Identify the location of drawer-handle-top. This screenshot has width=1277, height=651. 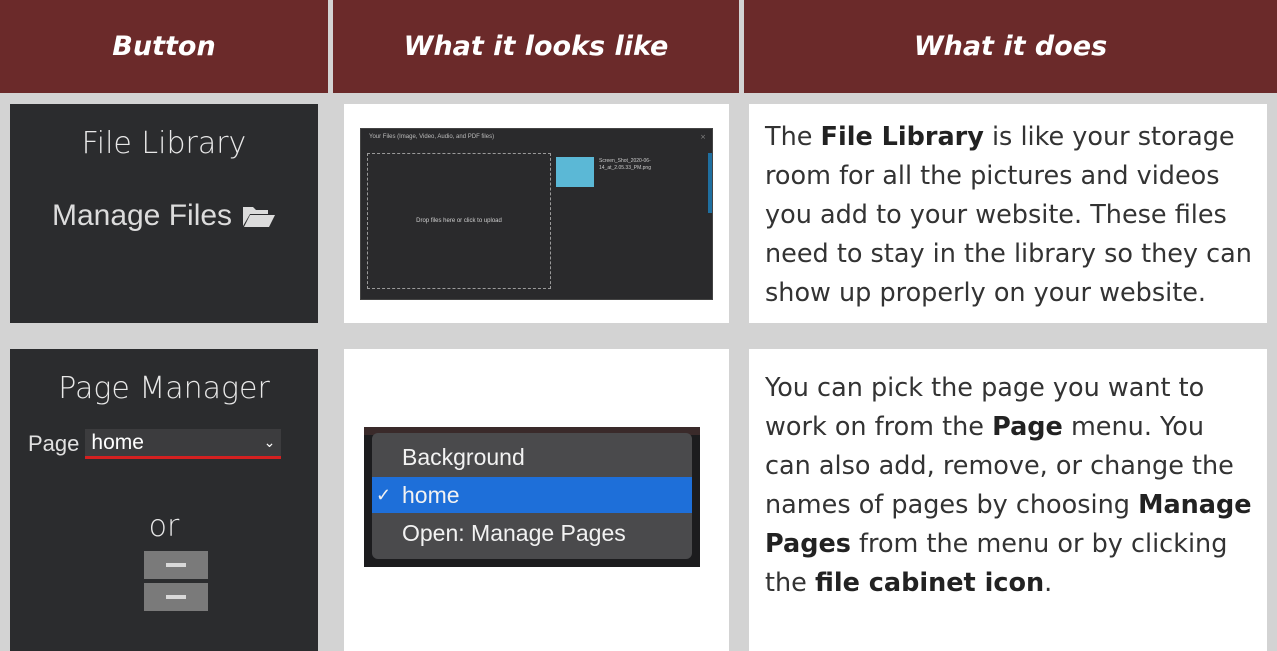
(176, 565).